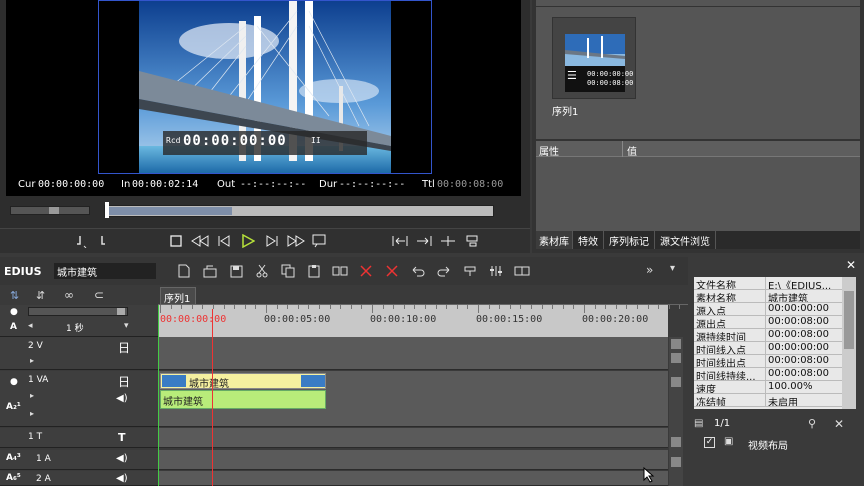 This screenshot has height=486, width=864. What do you see at coordinates (14, 382) in the screenshot?
I see `video-sync-icon: ●` at bounding box center [14, 382].